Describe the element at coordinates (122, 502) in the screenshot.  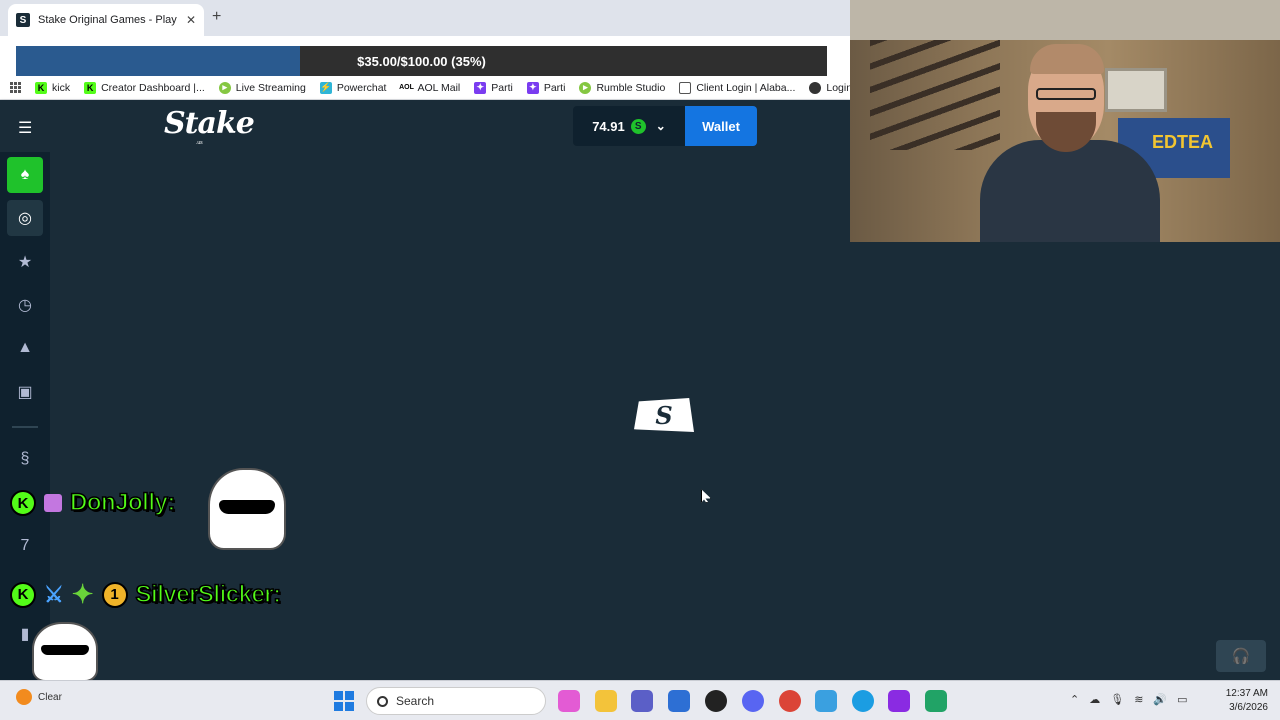
I see `chat-username: DonJolly:` at that location.